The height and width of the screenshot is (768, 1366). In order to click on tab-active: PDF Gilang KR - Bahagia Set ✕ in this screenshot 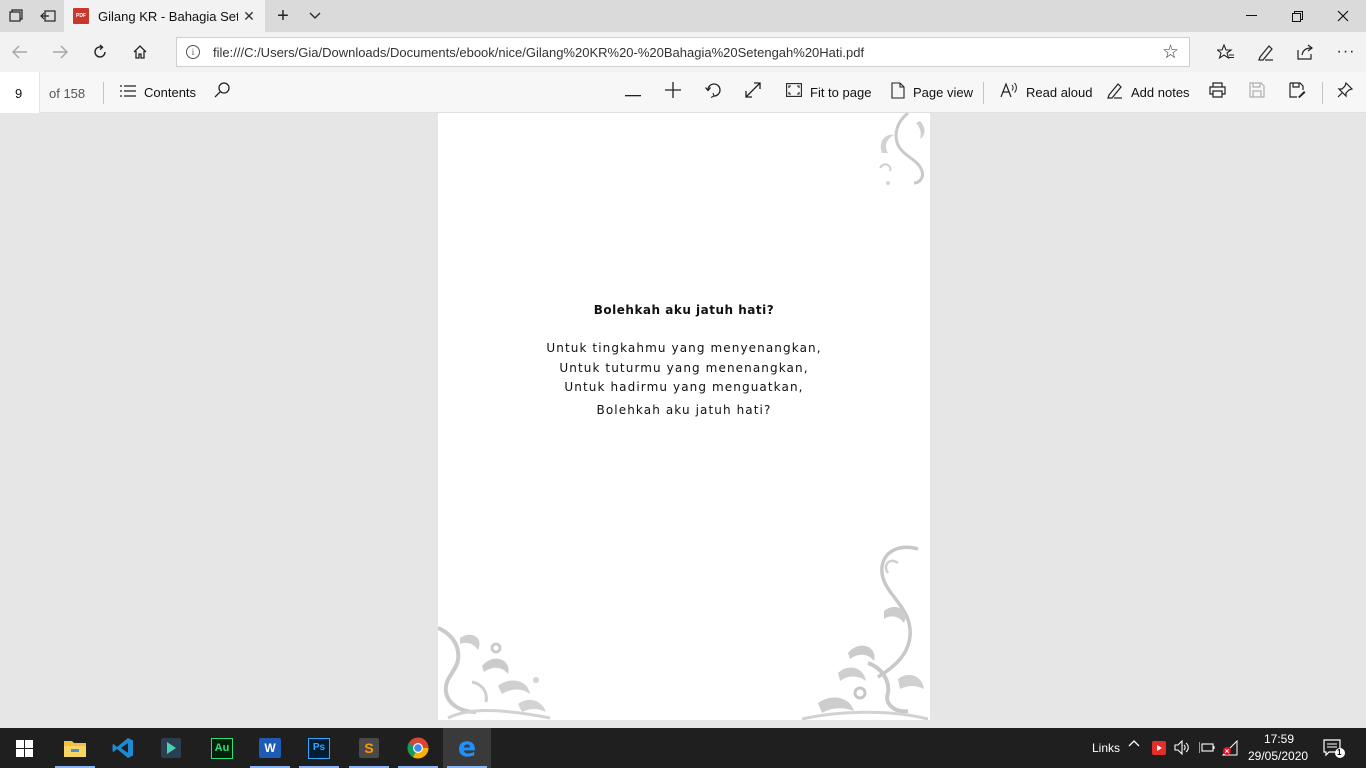, I will do `click(164, 16)`.